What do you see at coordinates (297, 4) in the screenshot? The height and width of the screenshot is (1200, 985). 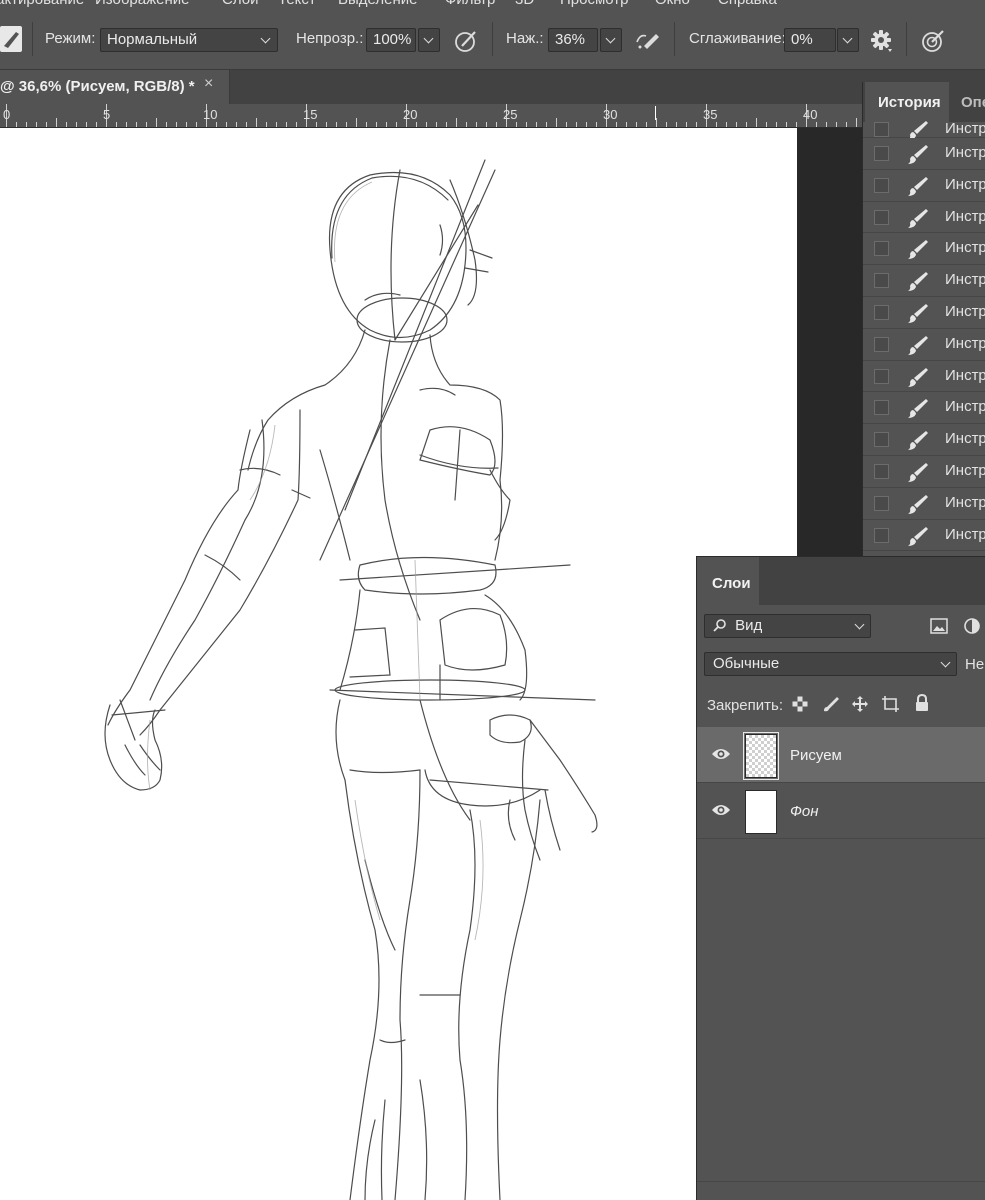 I see `menu-item: Текст` at bounding box center [297, 4].